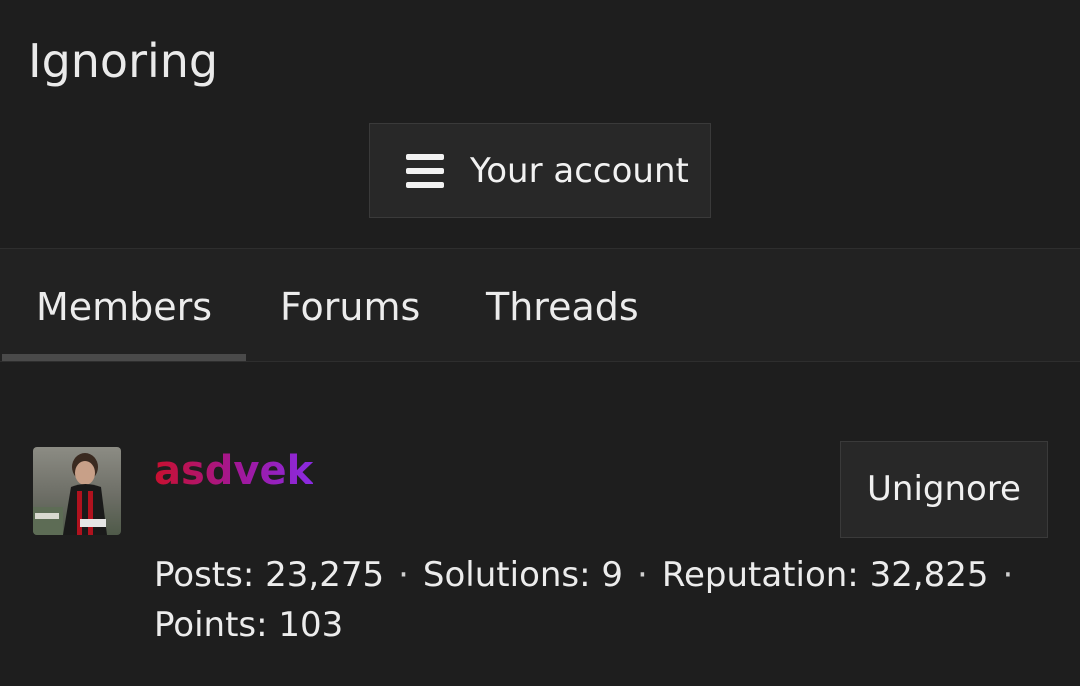 This screenshot has height=686, width=1080. I want to click on solutions-label: Solutions:, so click(506, 575).